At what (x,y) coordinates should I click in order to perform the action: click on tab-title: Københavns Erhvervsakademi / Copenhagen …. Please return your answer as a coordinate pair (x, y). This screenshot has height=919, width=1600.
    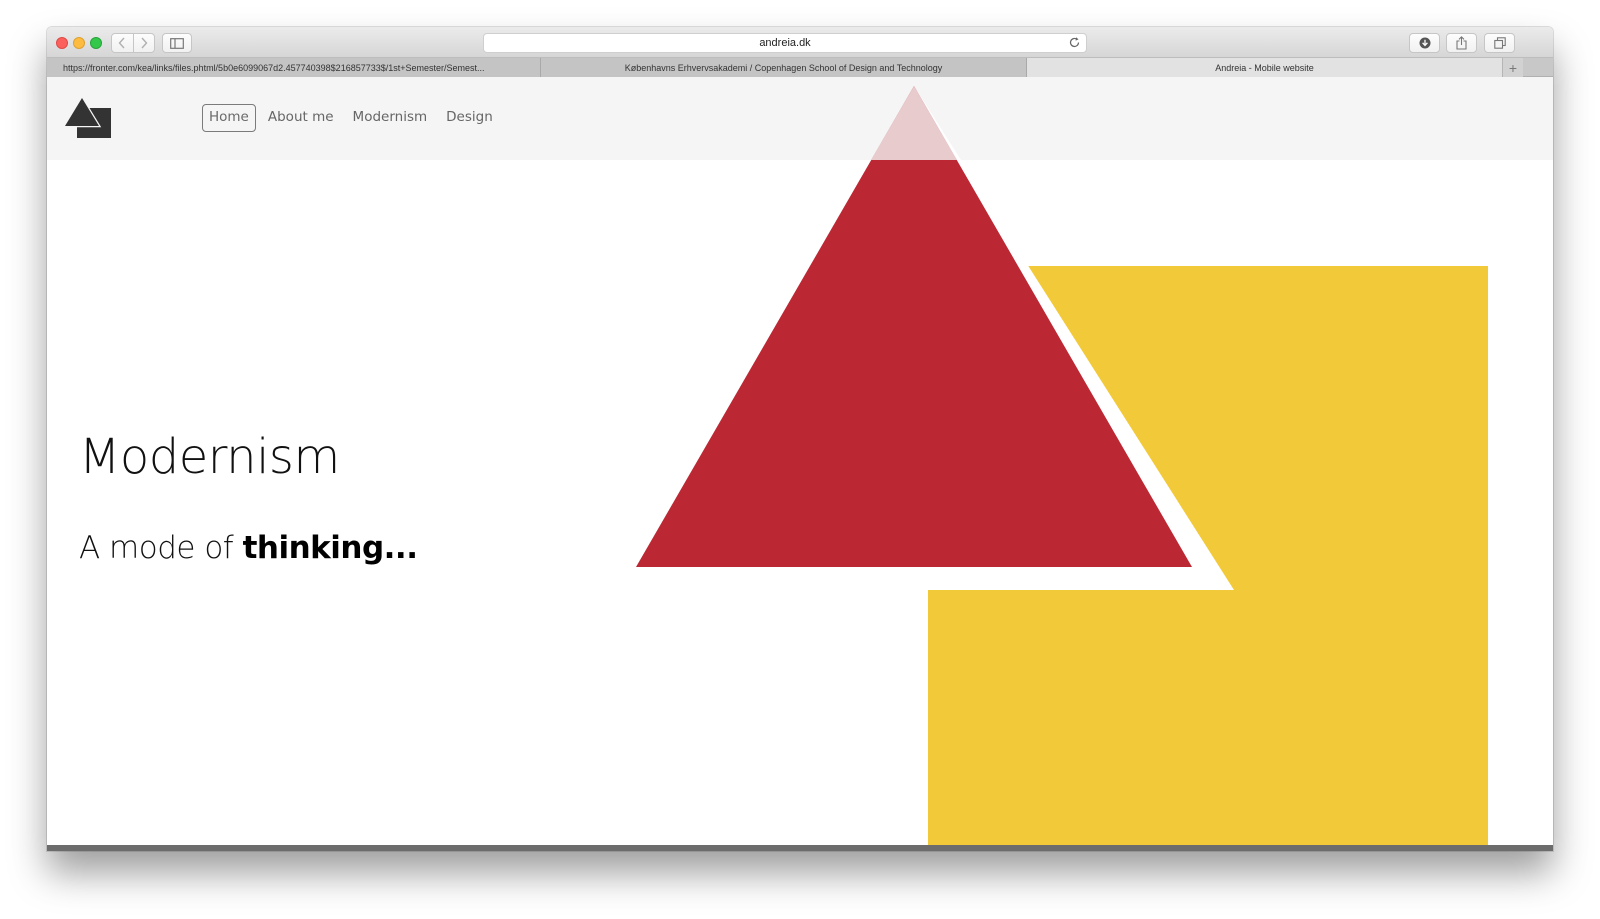
    Looking at the image, I should click on (783, 67).